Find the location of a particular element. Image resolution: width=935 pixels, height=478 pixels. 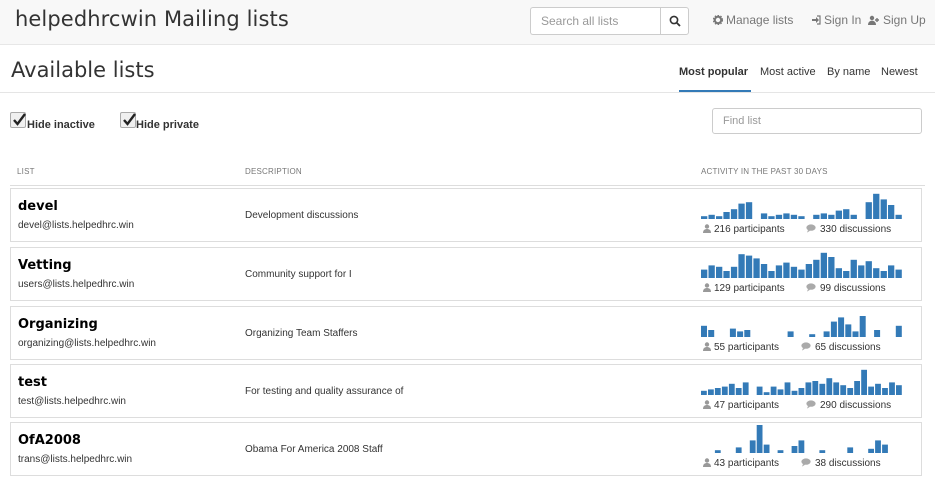

list-address: trans@lists.helpedhrc.win is located at coordinates (75, 459).